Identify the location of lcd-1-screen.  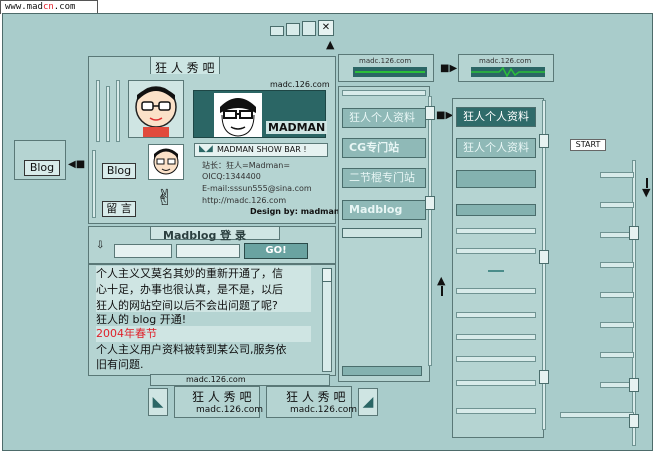
(390, 72).